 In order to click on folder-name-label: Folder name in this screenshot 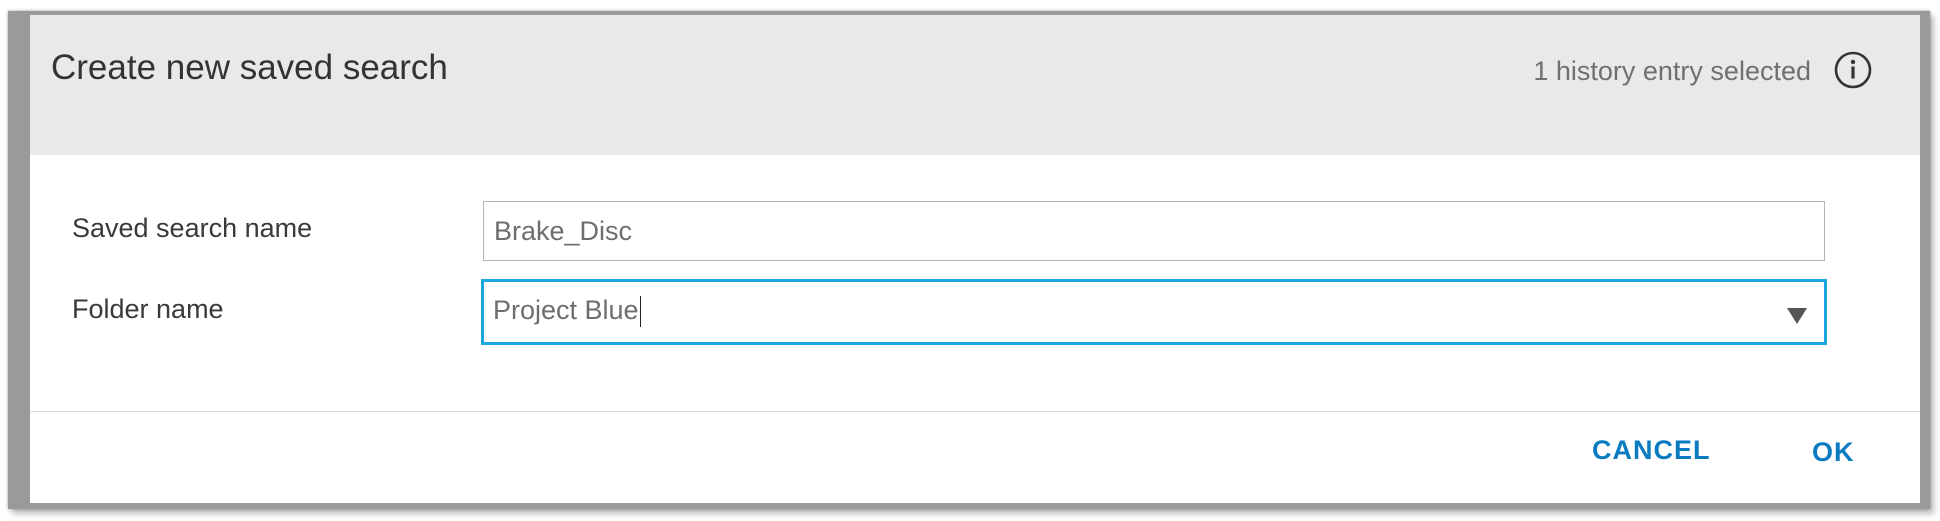, I will do `click(148, 309)`.